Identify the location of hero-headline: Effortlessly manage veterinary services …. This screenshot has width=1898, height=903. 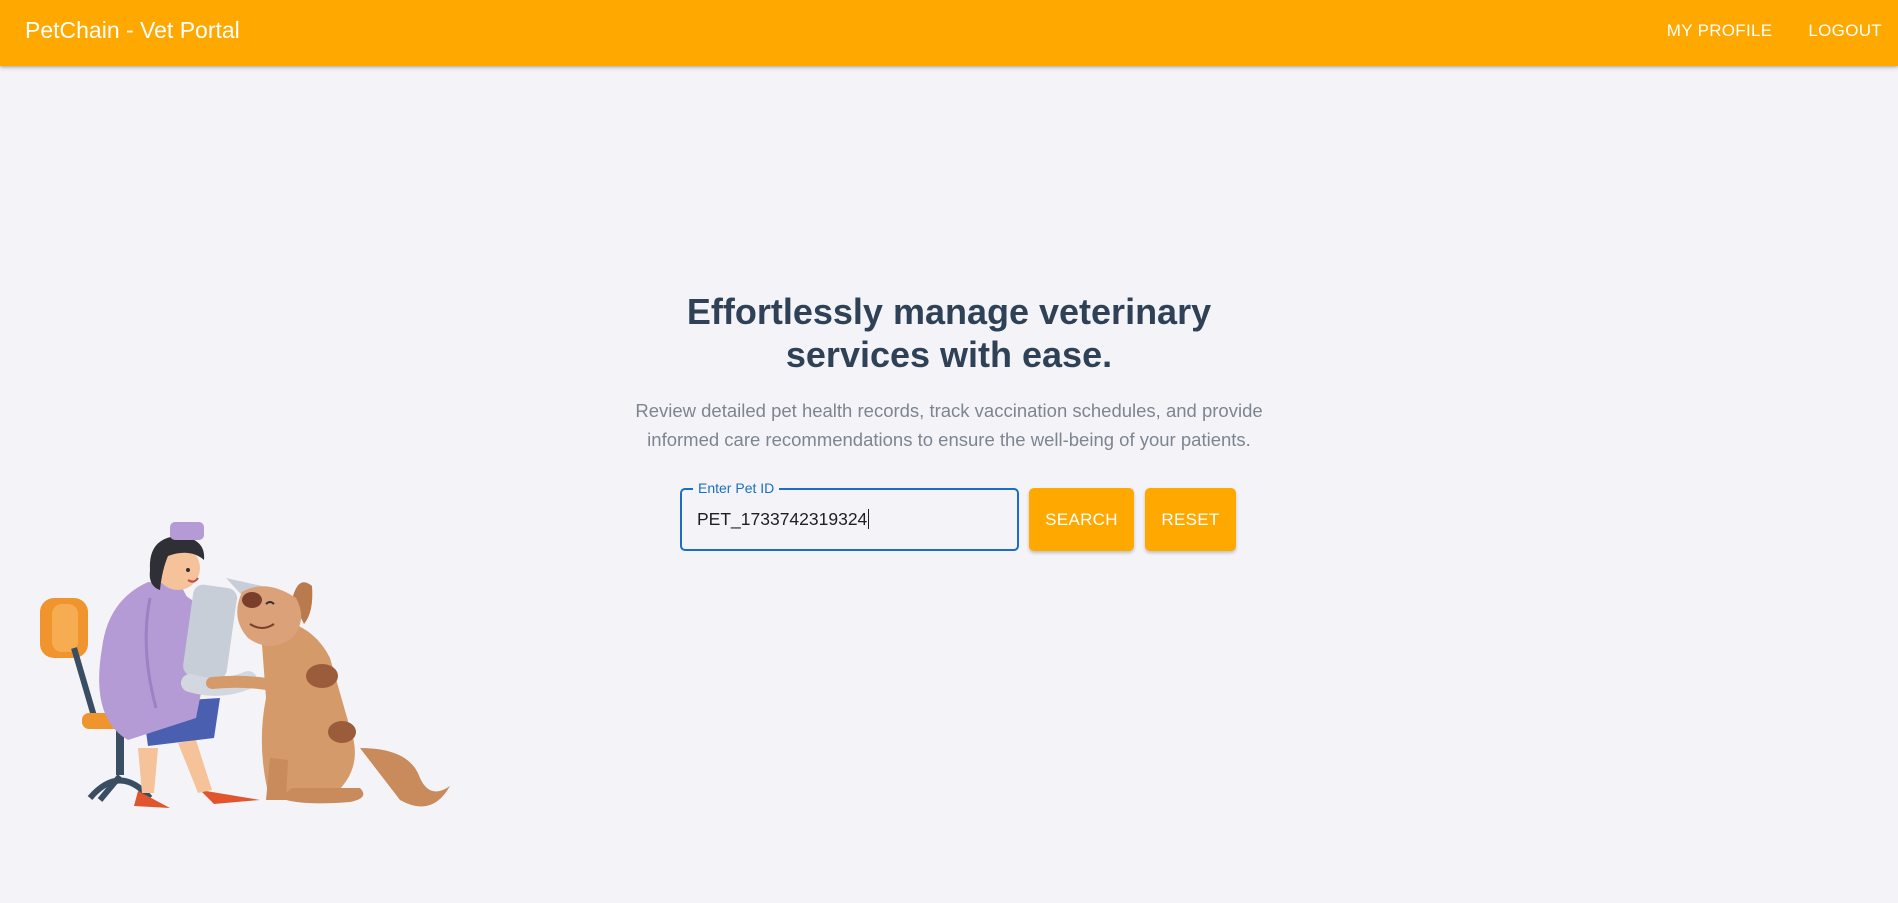
(949, 333).